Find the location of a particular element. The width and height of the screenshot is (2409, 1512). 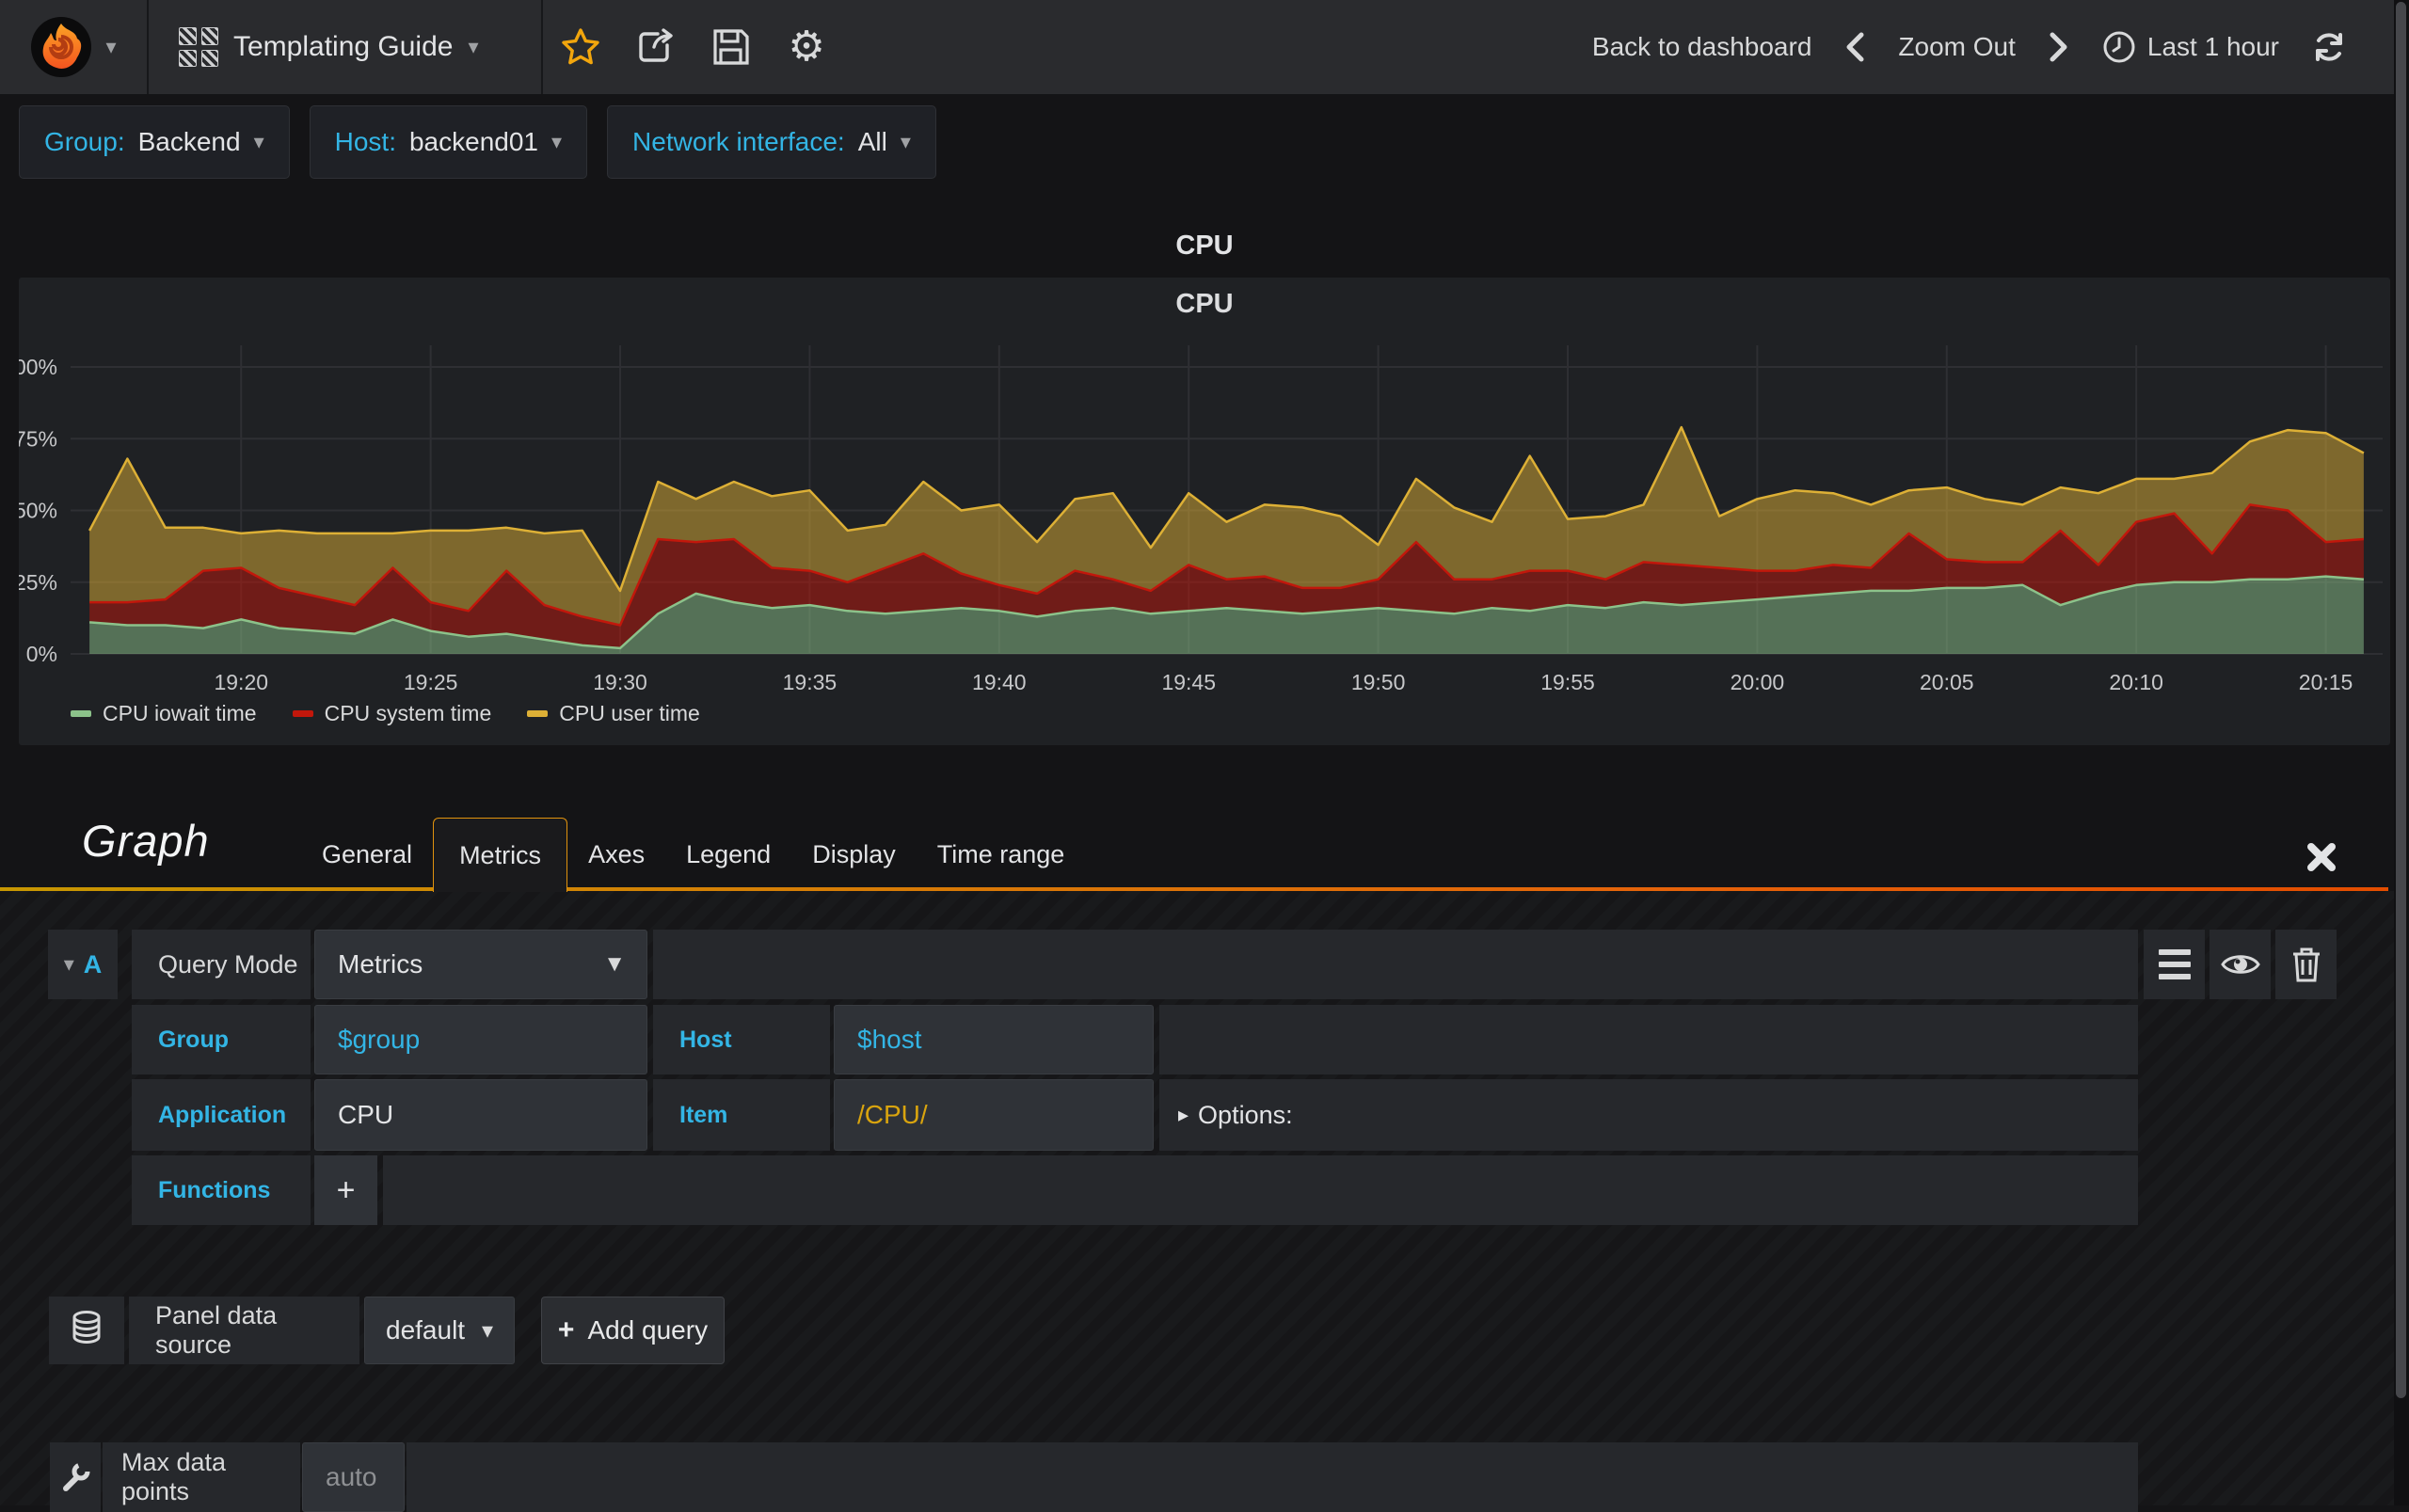

query-toggle-visibility-button is located at coordinates (2240, 965).